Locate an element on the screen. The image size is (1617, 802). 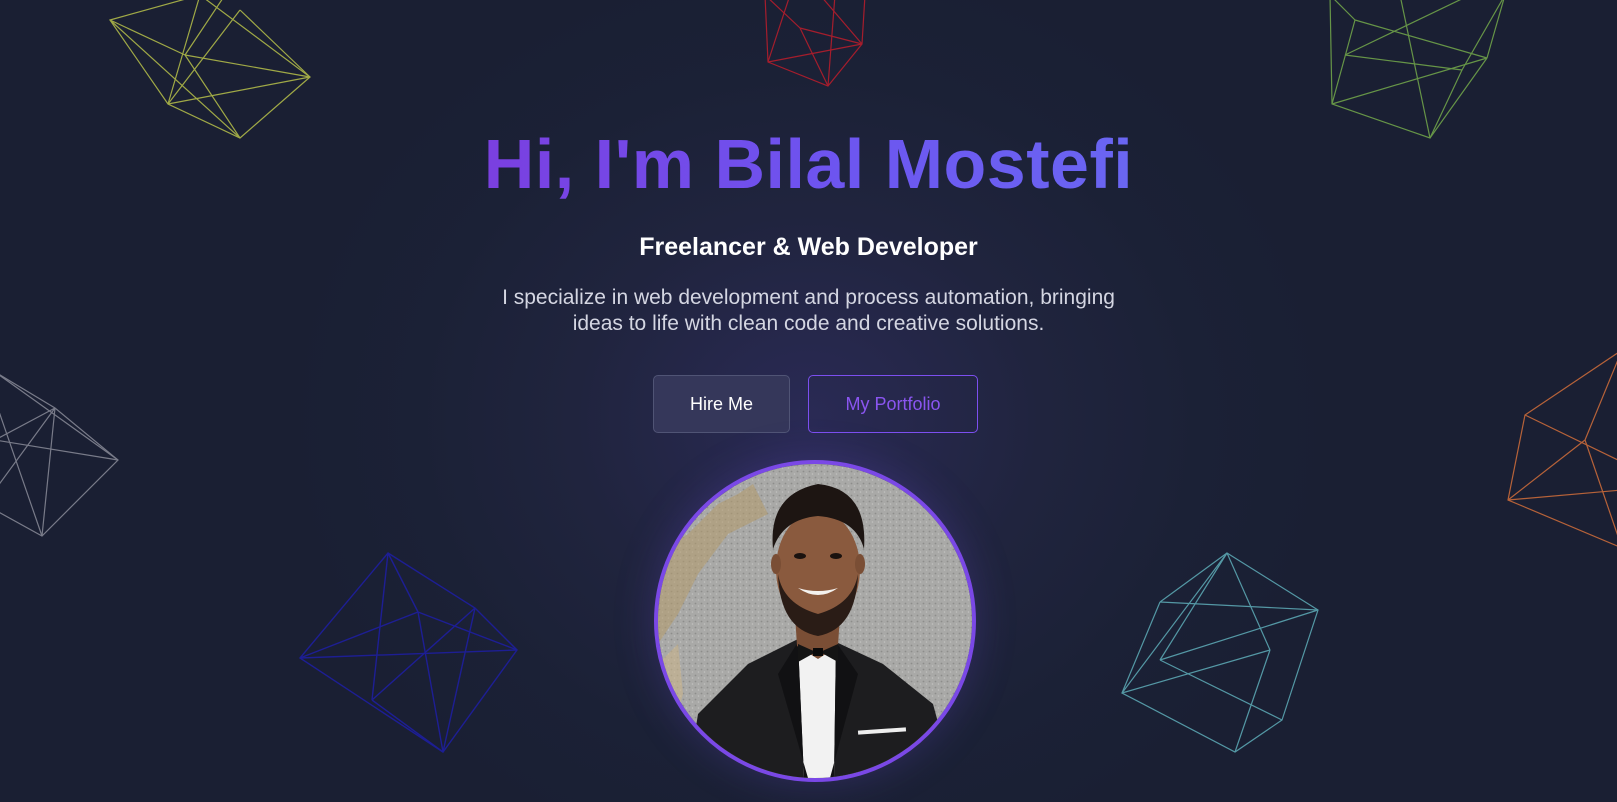
hire-me-button: Hire Me is located at coordinates (721, 404).